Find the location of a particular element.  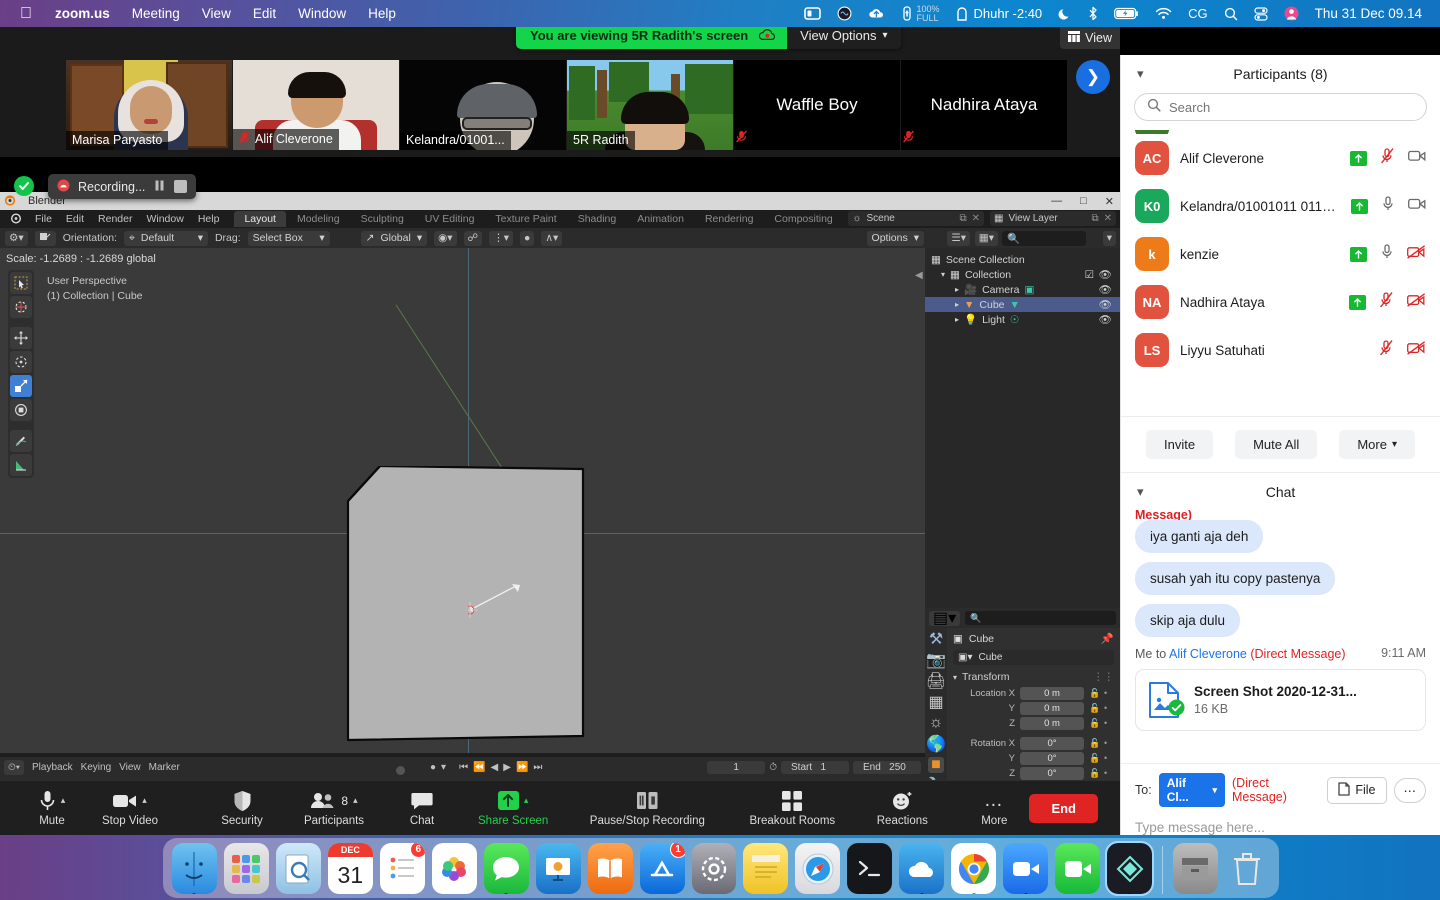

video-tile-radith: 5R Radith is located at coordinates (650, 105).